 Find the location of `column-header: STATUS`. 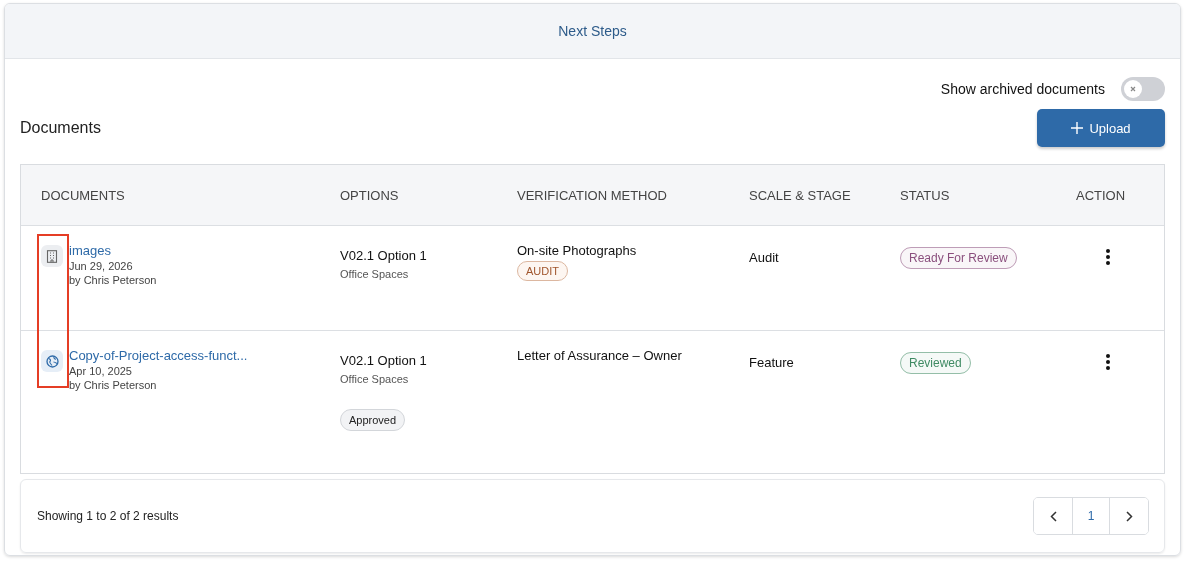

column-header: STATUS is located at coordinates (925, 195).